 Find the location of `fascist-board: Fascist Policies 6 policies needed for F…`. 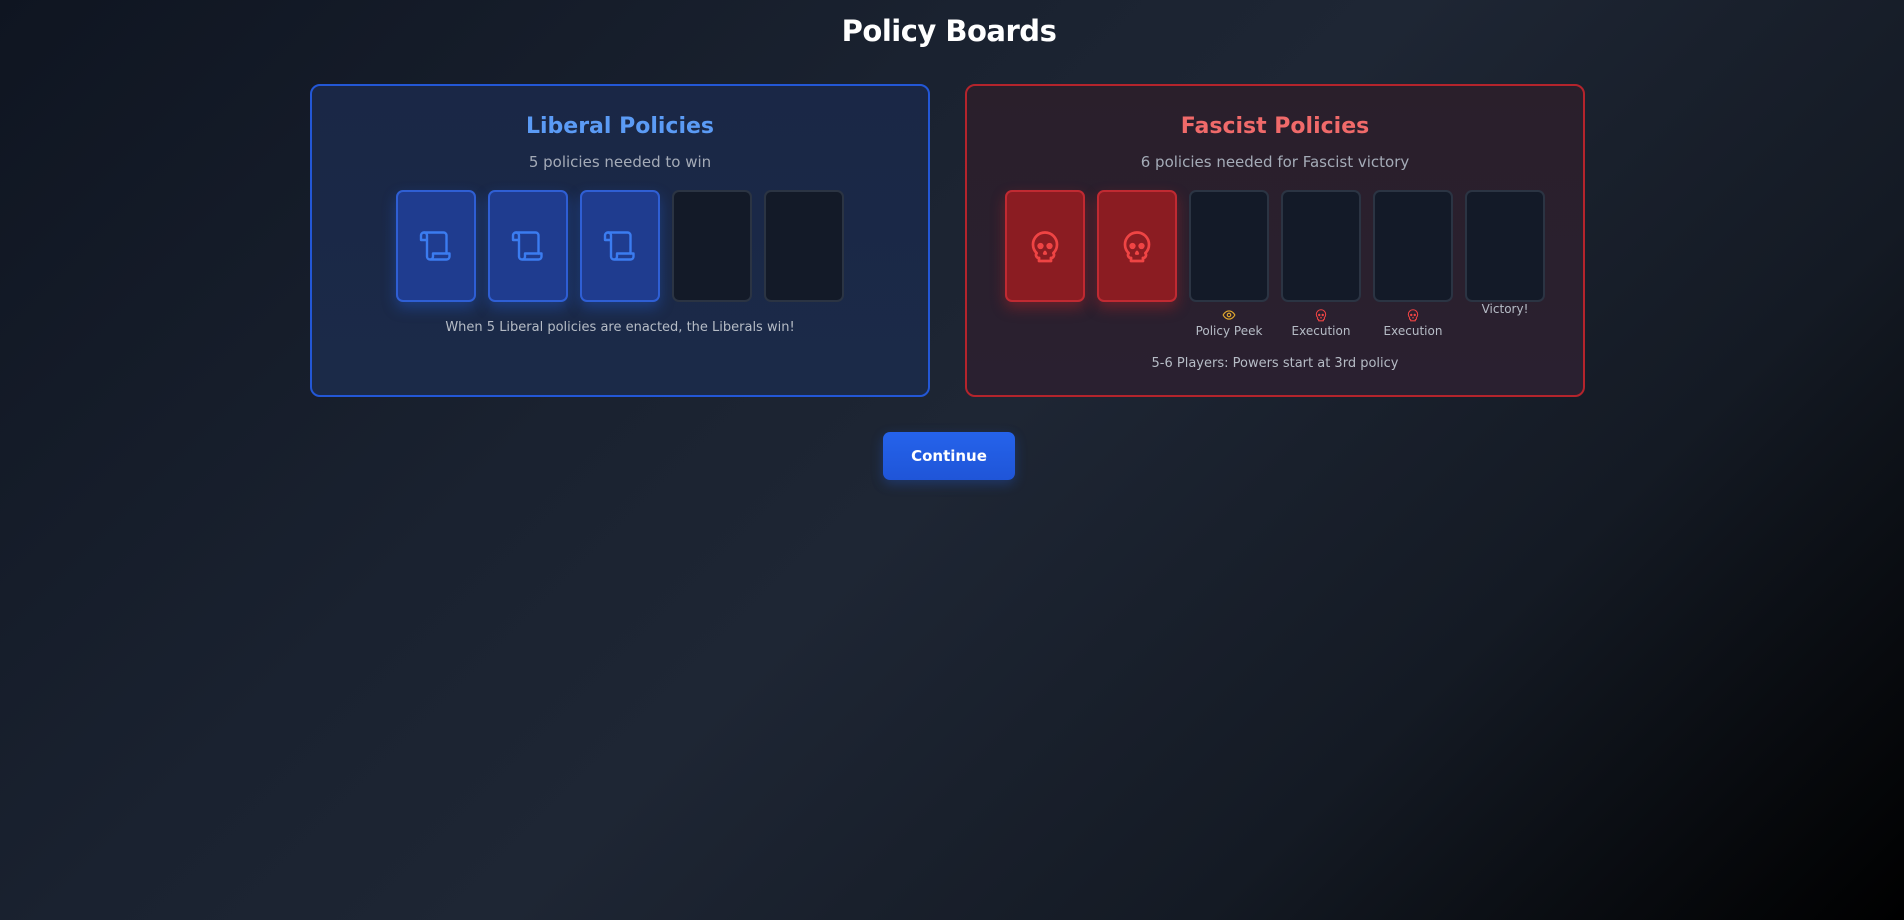

fascist-board: Fascist Policies 6 policies needed for F… is located at coordinates (1275, 240).